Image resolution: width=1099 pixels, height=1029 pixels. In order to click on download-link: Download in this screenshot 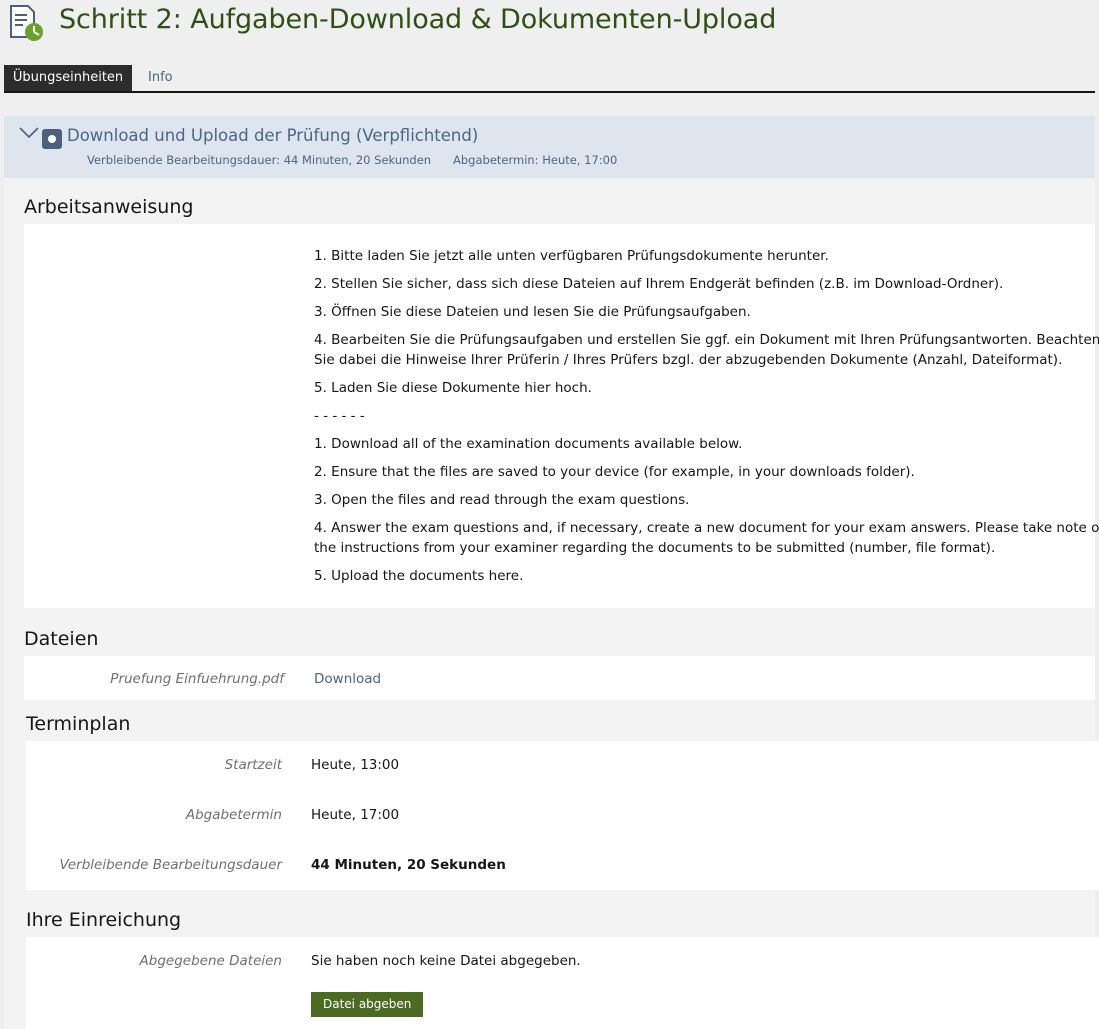, I will do `click(347, 679)`.